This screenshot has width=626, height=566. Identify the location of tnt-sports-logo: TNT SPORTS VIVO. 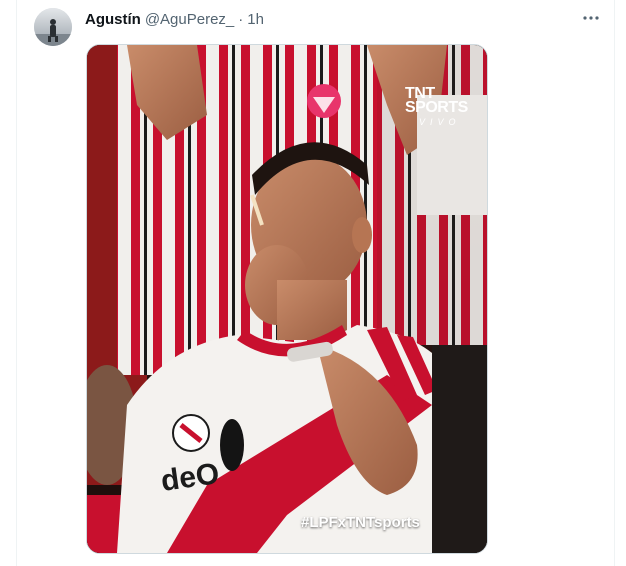
(417, 107).